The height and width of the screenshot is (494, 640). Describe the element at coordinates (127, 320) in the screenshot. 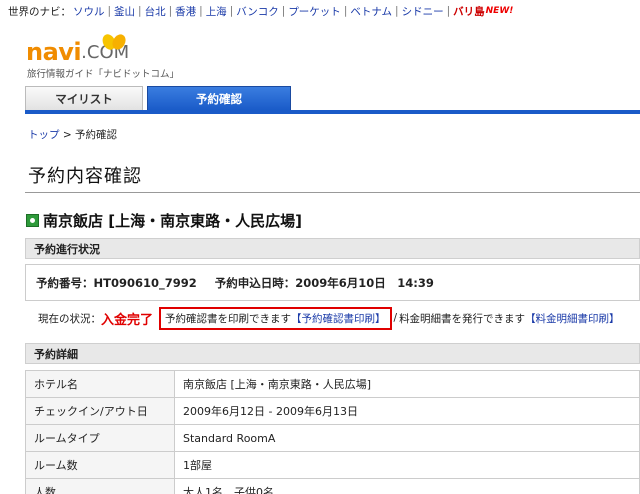

I see `status-badge: 入金完了` at that location.